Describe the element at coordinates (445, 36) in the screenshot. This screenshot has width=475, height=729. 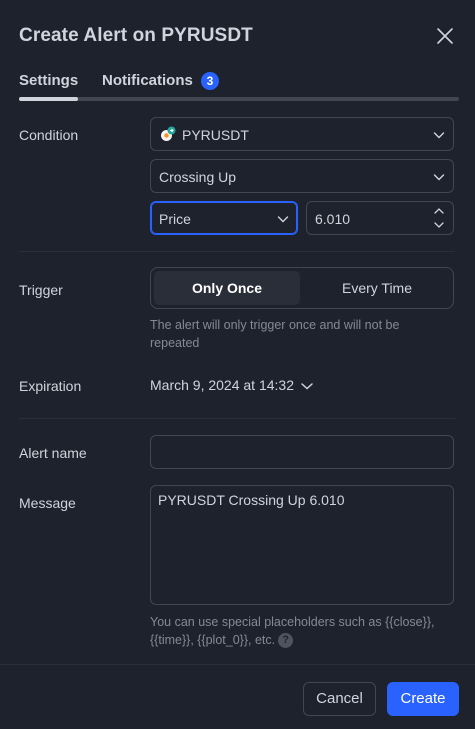
I see `close-icon` at that location.